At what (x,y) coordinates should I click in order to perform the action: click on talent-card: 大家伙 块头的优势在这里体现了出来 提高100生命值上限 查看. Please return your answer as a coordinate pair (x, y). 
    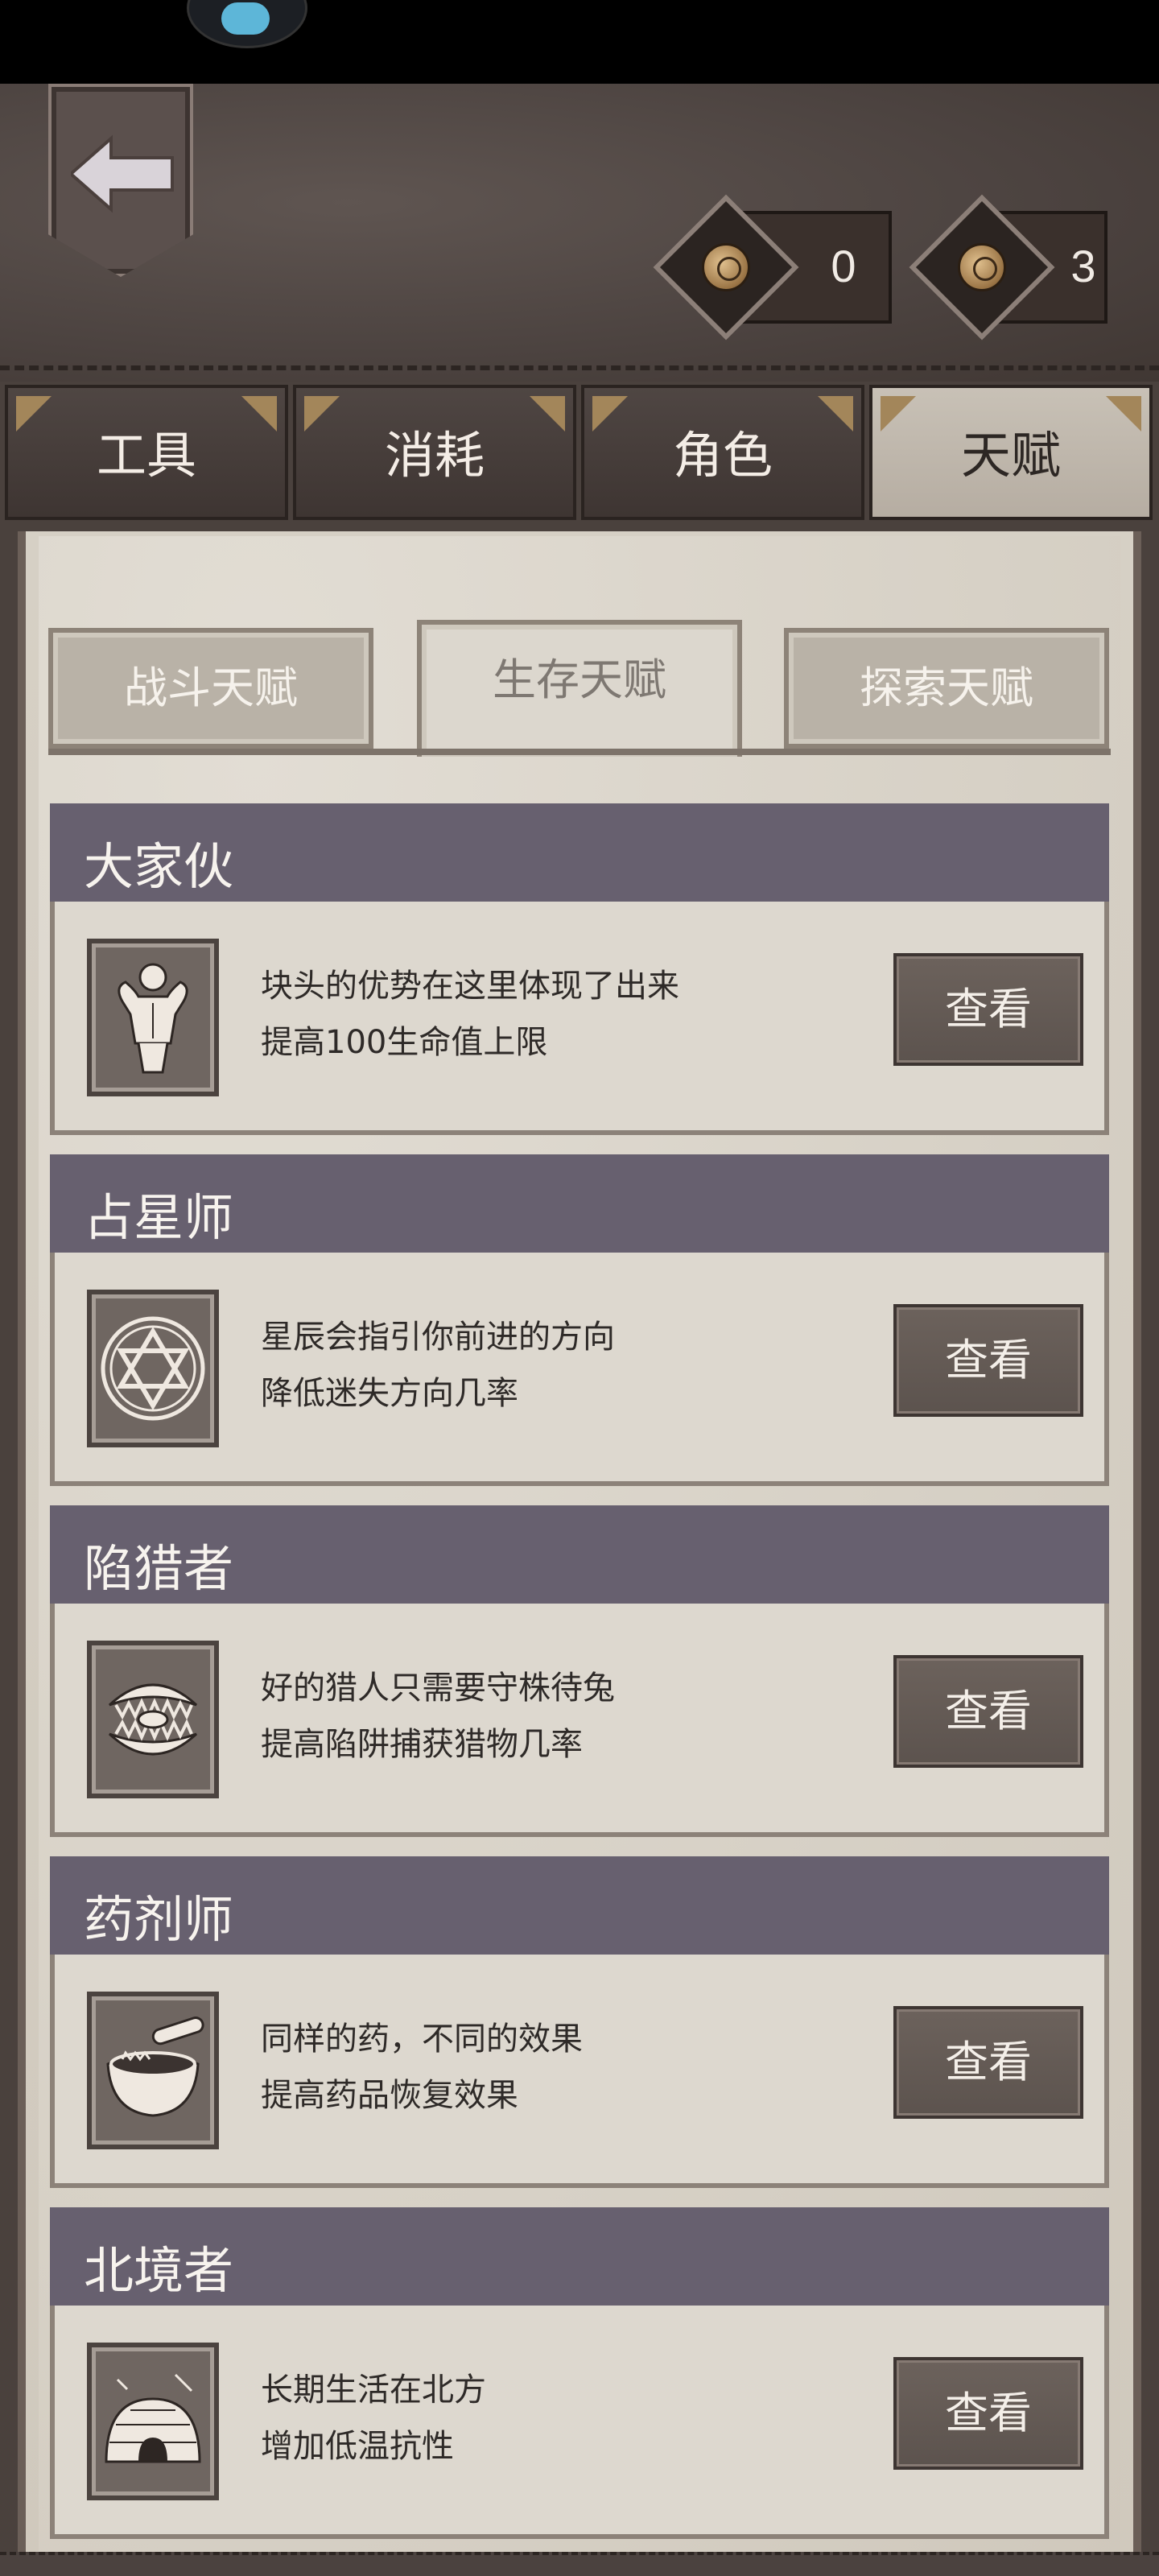
    Looking at the image, I should click on (579, 969).